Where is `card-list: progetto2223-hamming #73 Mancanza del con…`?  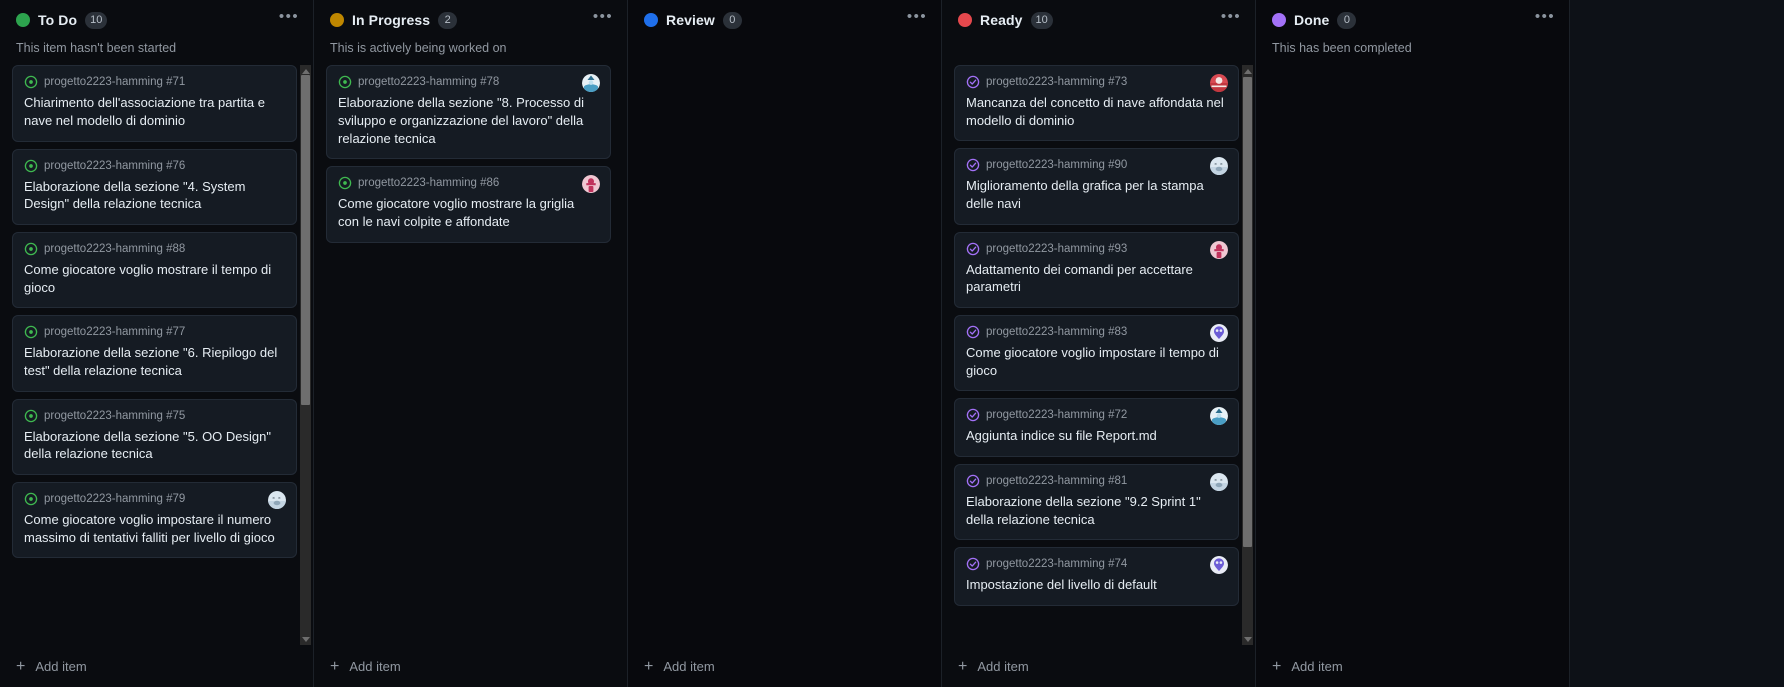 card-list: progetto2223-hamming #73 Mancanza del con… is located at coordinates (1098, 336).